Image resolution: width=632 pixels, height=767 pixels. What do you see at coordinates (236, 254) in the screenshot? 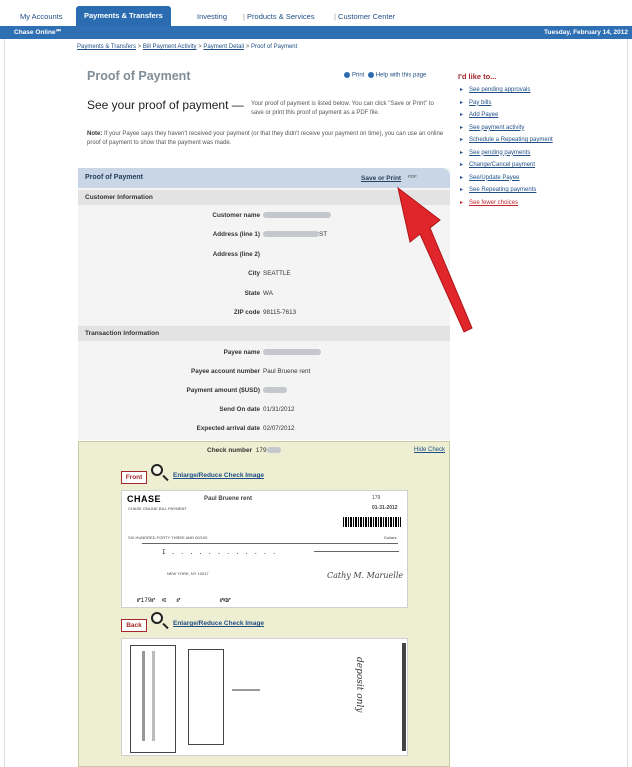
I see `field-label: Address (line 2)` at bounding box center [236, 254].